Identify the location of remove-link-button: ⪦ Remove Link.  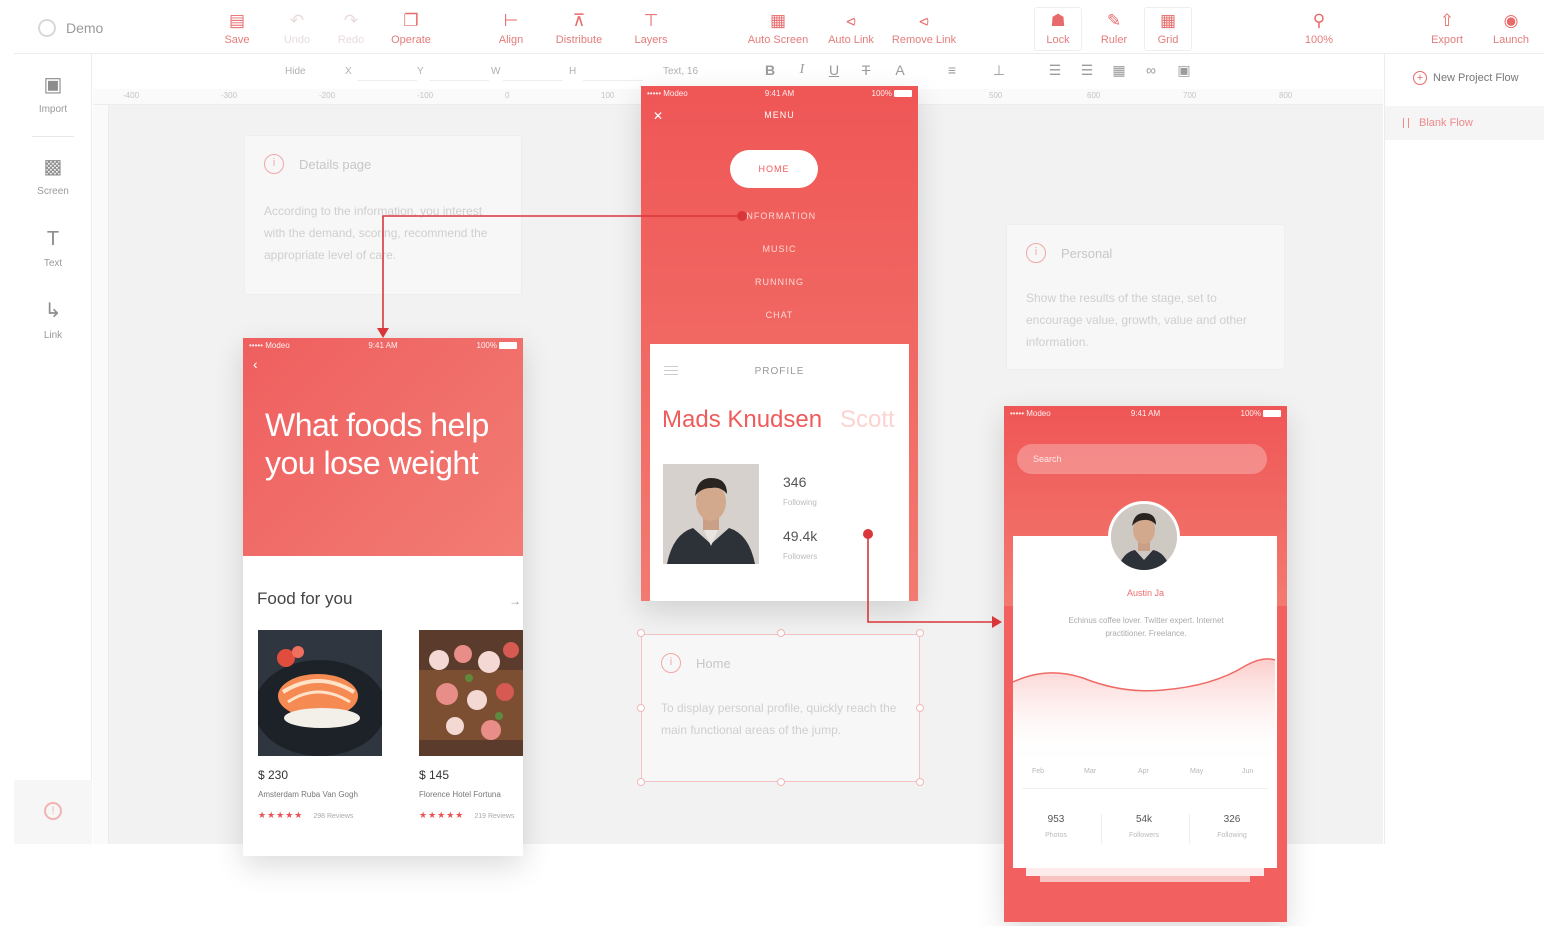
(924, 28).